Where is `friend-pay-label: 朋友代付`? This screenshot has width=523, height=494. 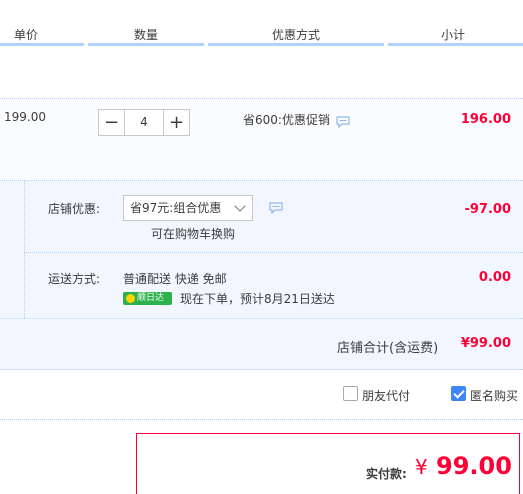 friend-pay-label: 朋友代付 is located at coordinates (386, 395).